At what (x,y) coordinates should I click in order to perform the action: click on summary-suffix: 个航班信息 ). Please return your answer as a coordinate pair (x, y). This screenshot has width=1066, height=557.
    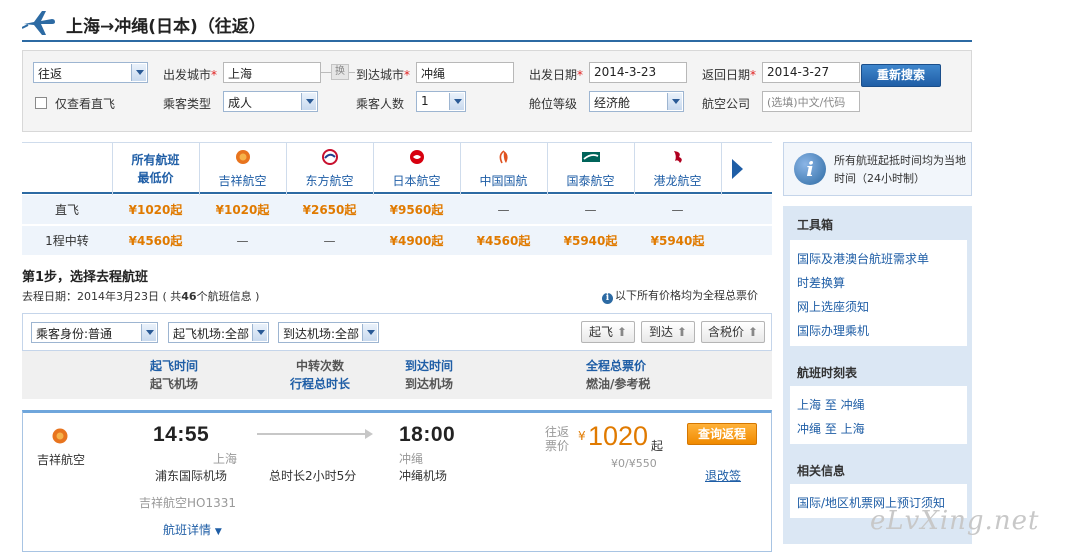
    Looking at the image, I should click on (228, 296).